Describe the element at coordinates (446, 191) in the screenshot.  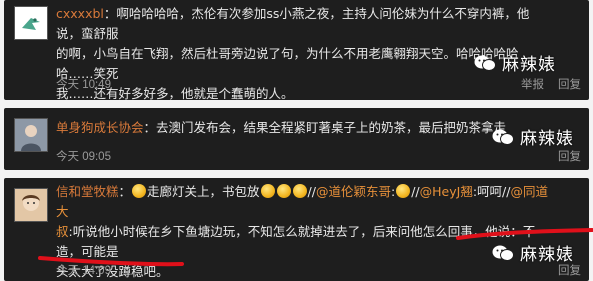
I see `mention-link: @HeyJ翘` at that location.